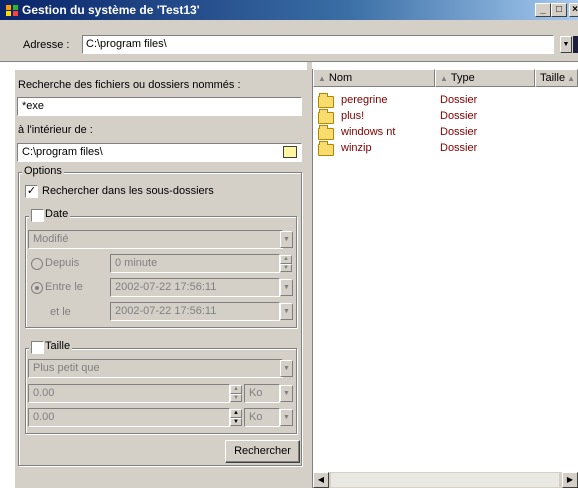 The height and width of the screenshot is (488, 578). I want to click on list-item: winzip Dossier, so click(436, 148).